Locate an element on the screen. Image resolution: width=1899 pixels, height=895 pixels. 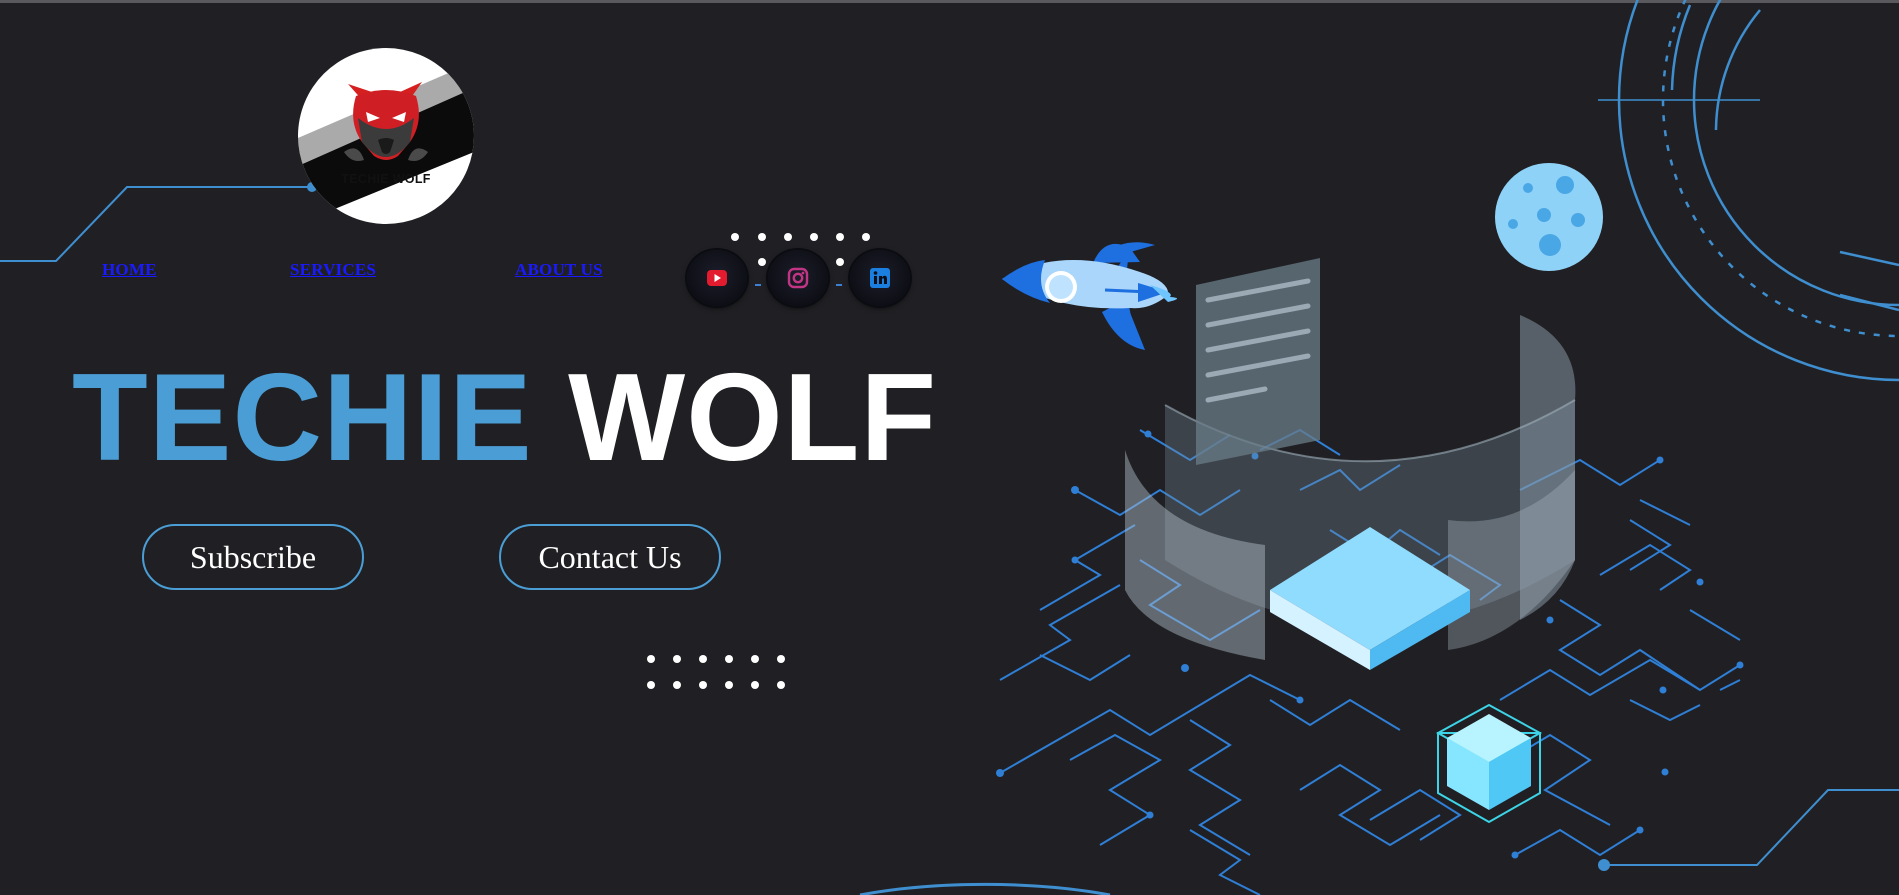
youtube-icon is located at coordinates (717, 278).